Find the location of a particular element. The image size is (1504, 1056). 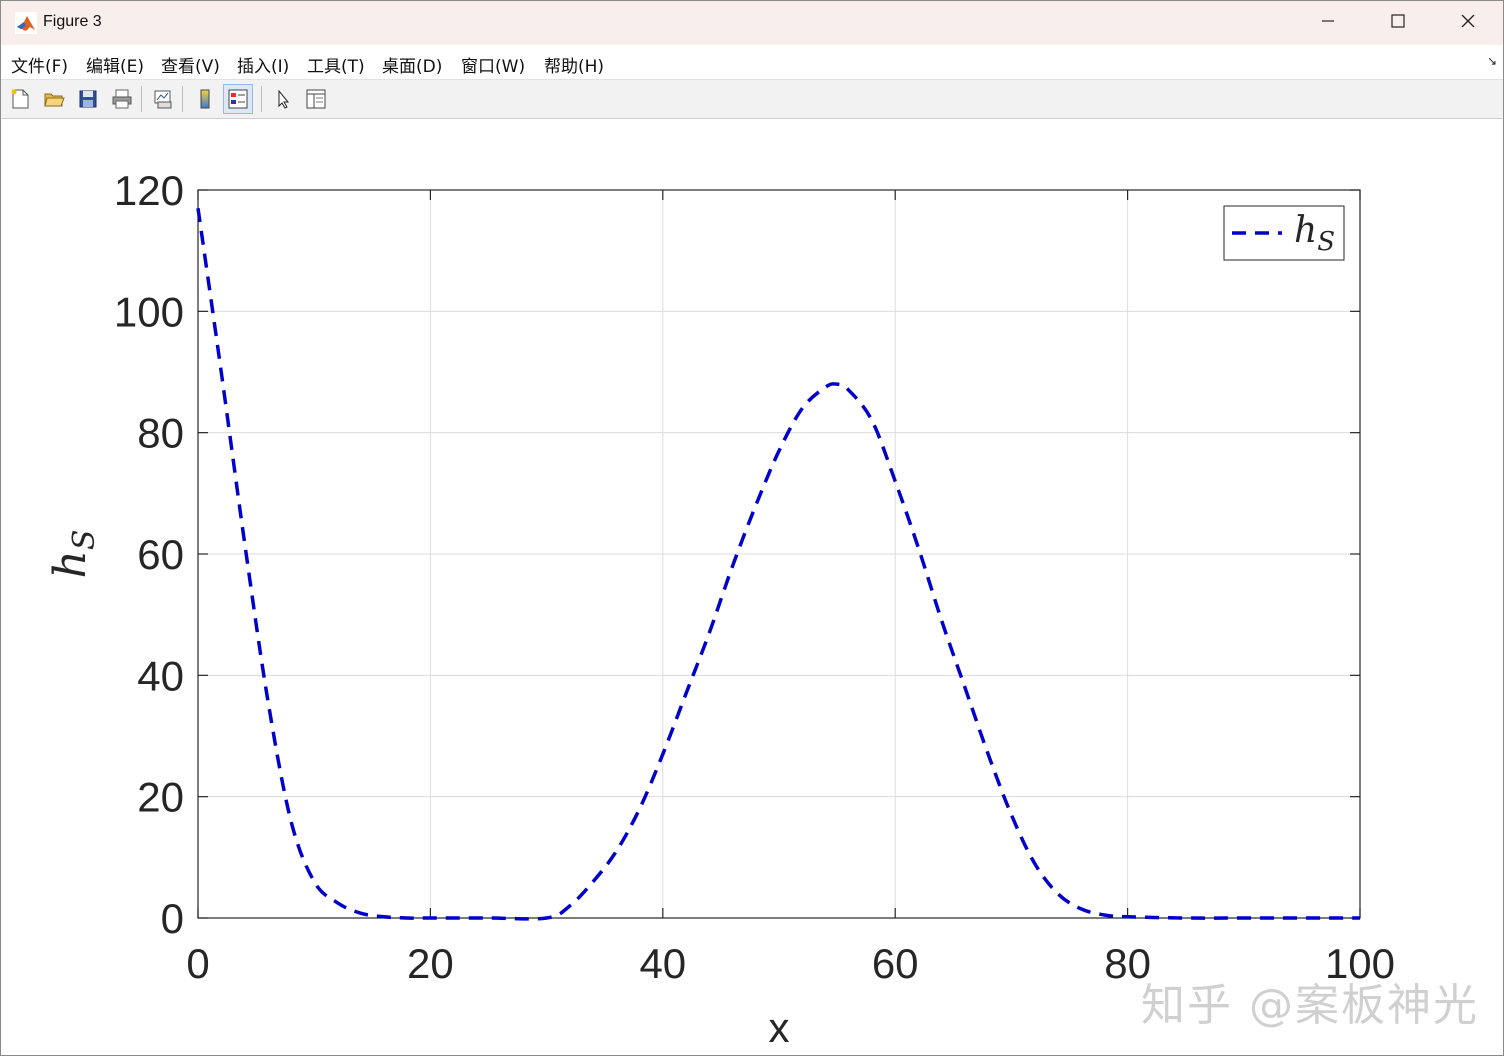

print-icon is located at coordinates (122, 99).